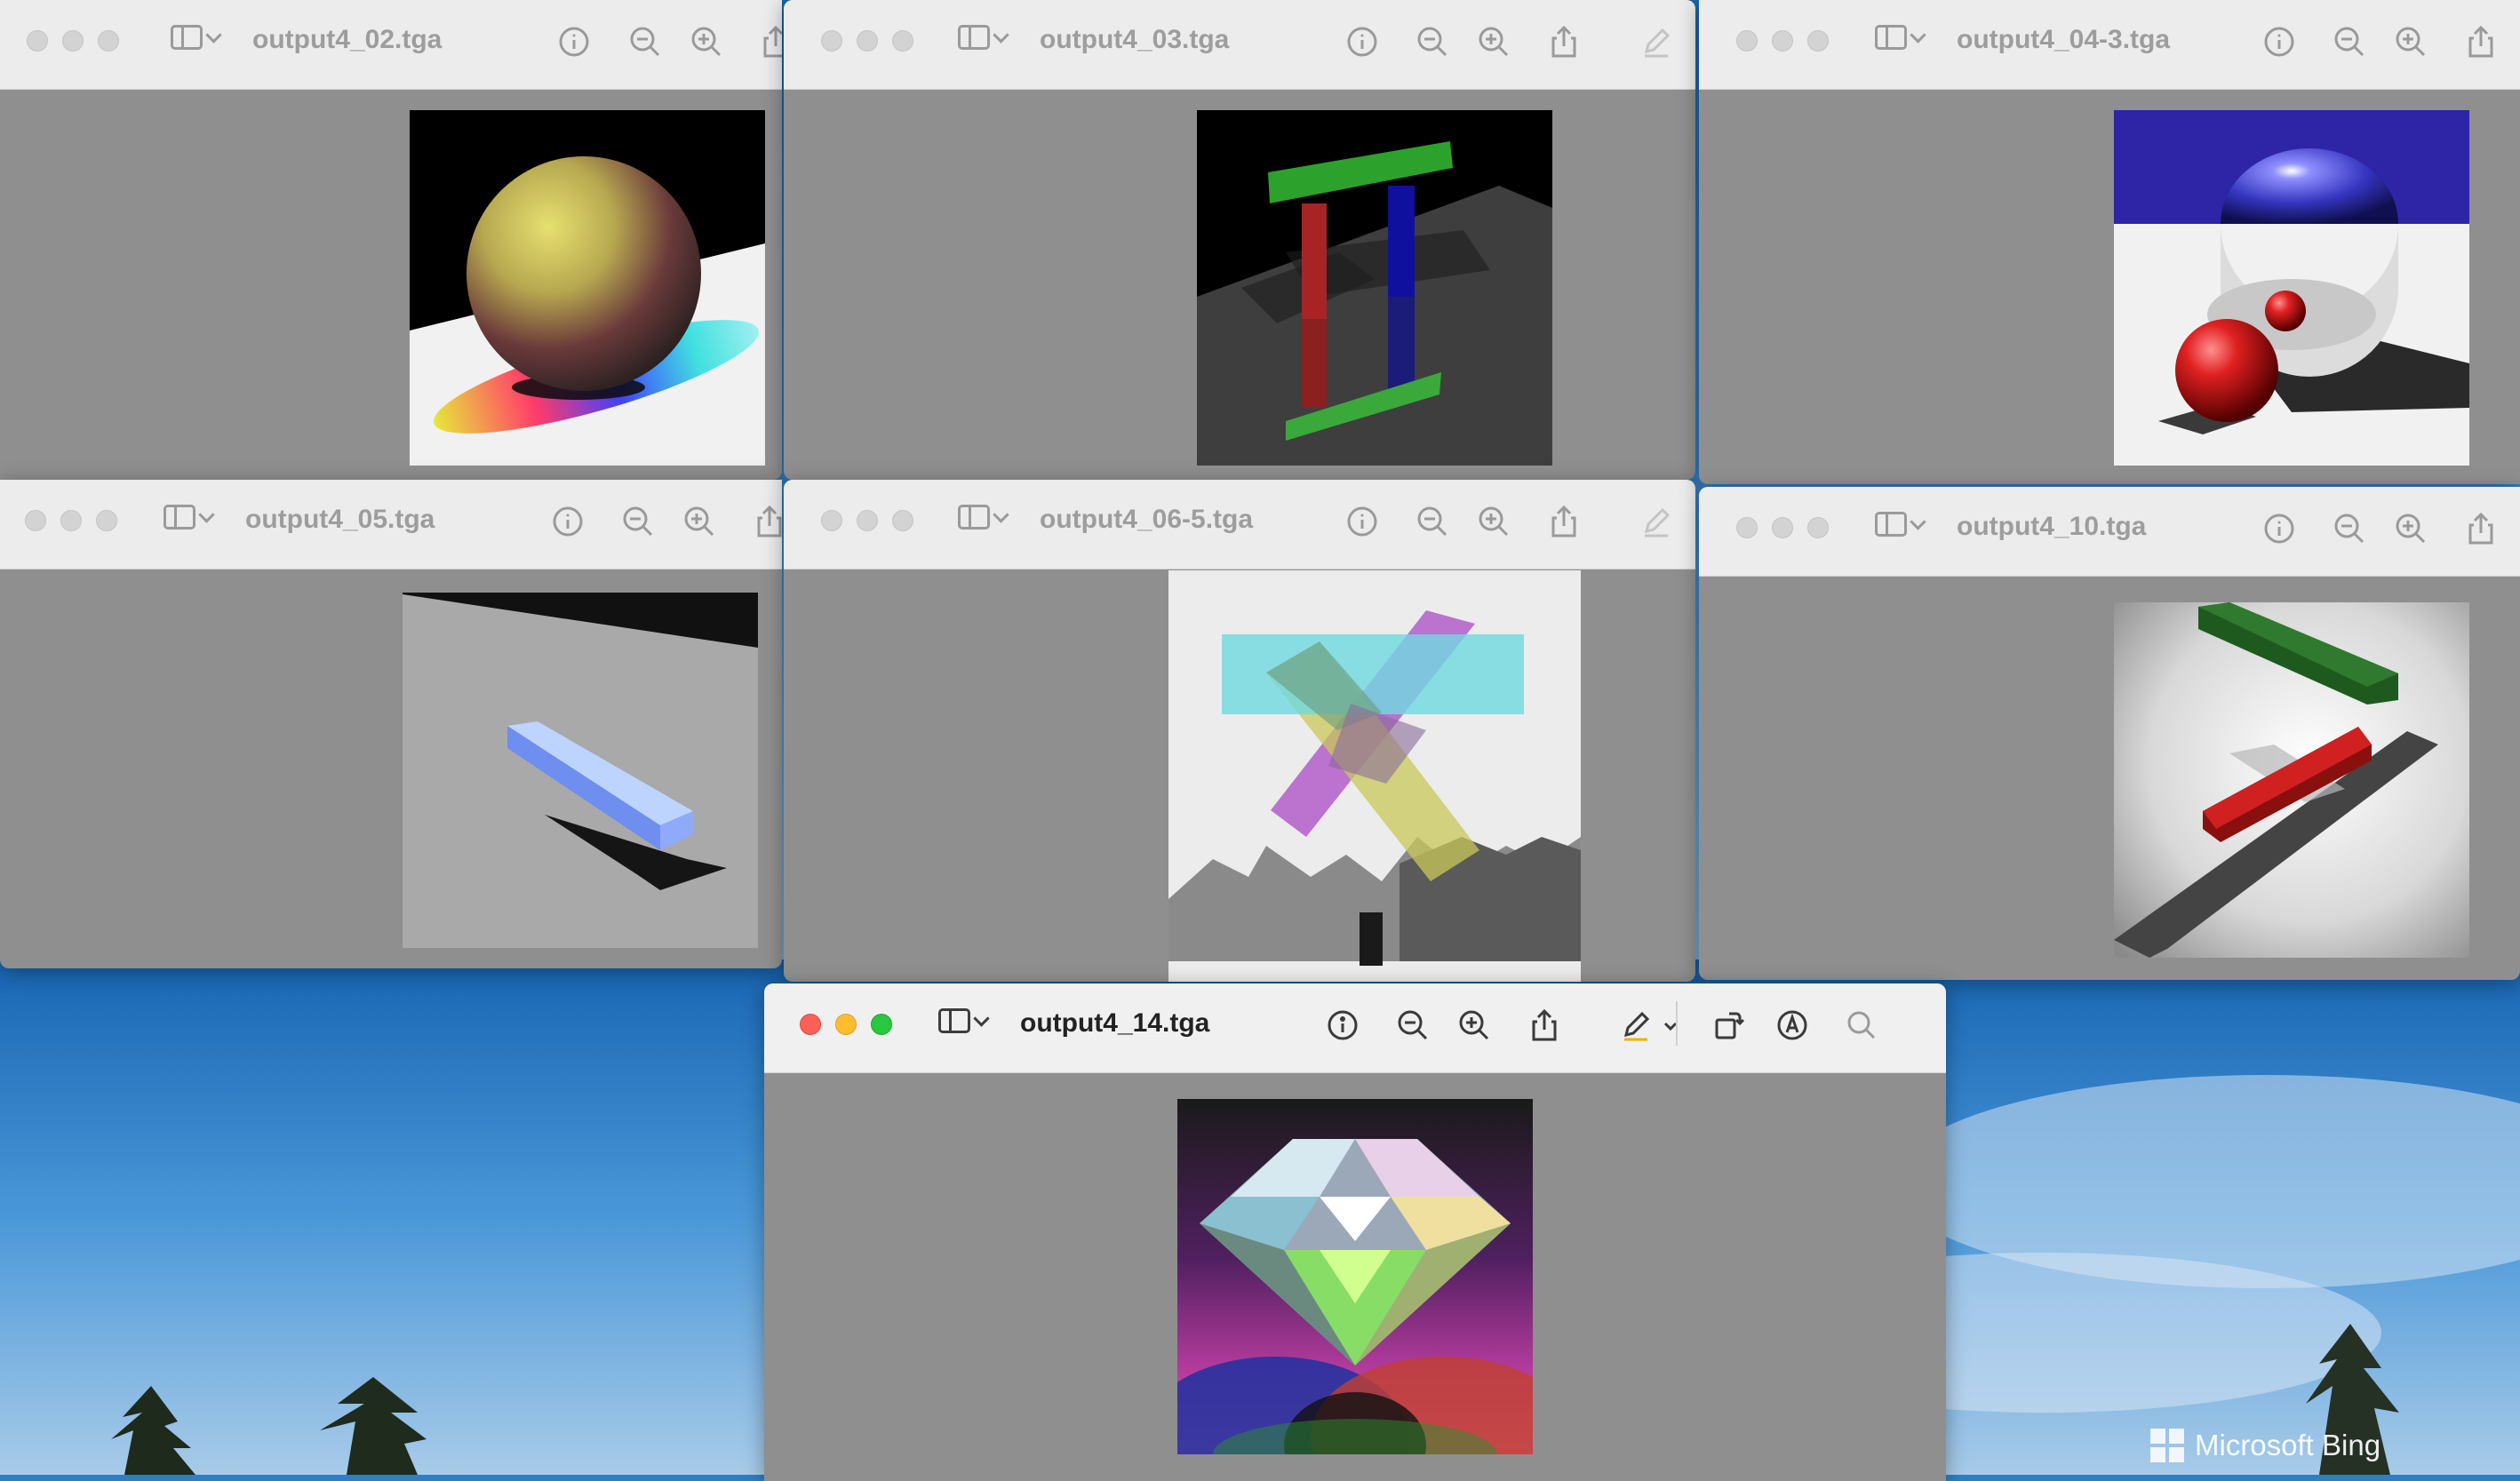 The width and height of the screenshot is (2520, 1481). What do you see at coordinates (1239, 731) in the screenshot?
I see `viewer-window-06: output4_06-5.tga` at bounding box center [1239, 731].